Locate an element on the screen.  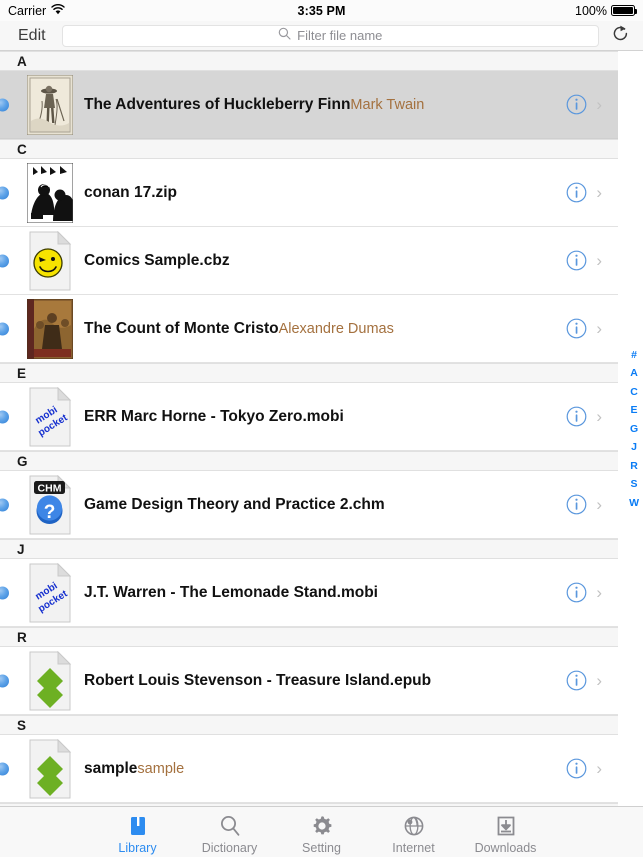
tab-dictionary: Dictionary is located at coordinates (230, 832).